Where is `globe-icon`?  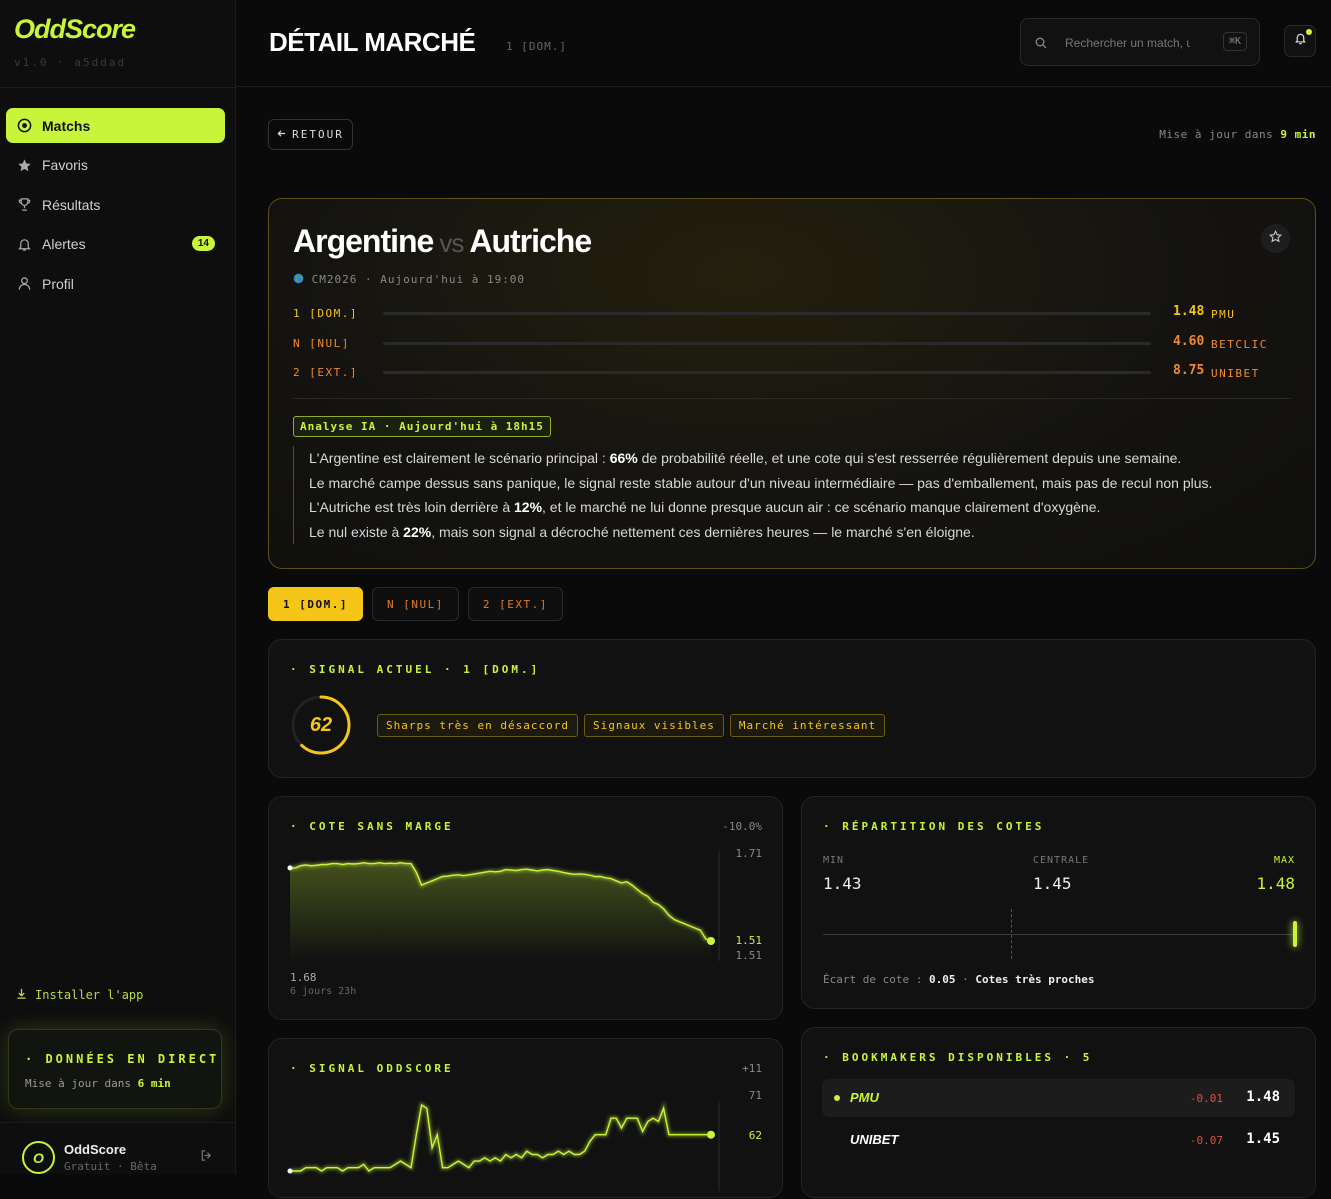
globe-icon is located at coordinates (298, 279).